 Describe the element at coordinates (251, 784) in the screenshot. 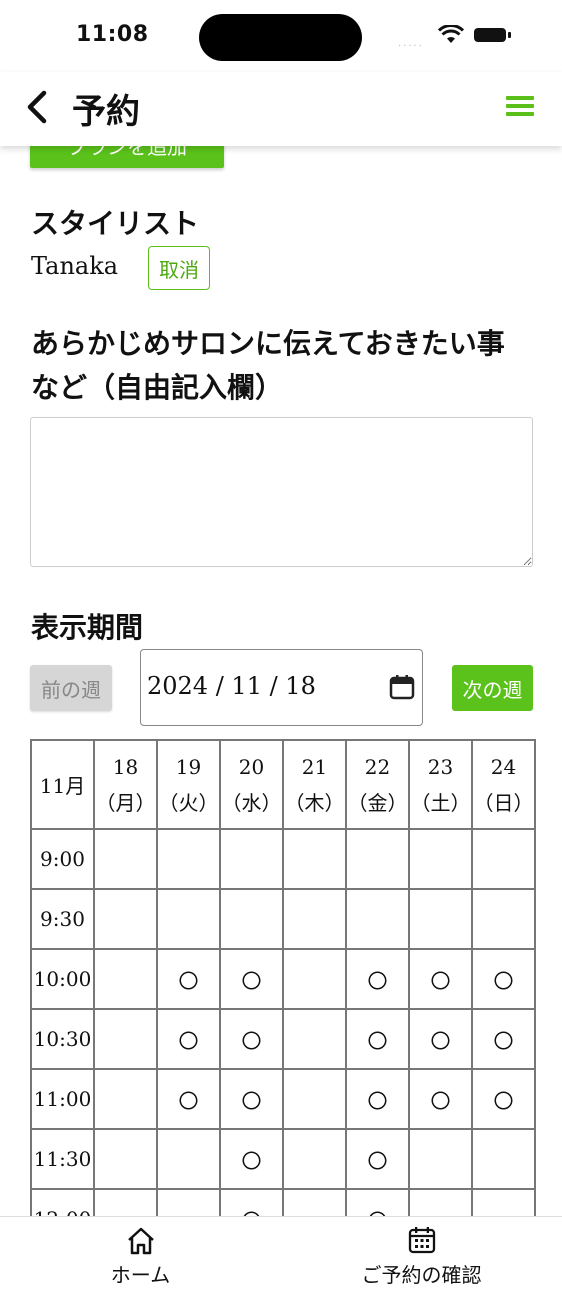

I see `day-header: 20 （水）` at that location.